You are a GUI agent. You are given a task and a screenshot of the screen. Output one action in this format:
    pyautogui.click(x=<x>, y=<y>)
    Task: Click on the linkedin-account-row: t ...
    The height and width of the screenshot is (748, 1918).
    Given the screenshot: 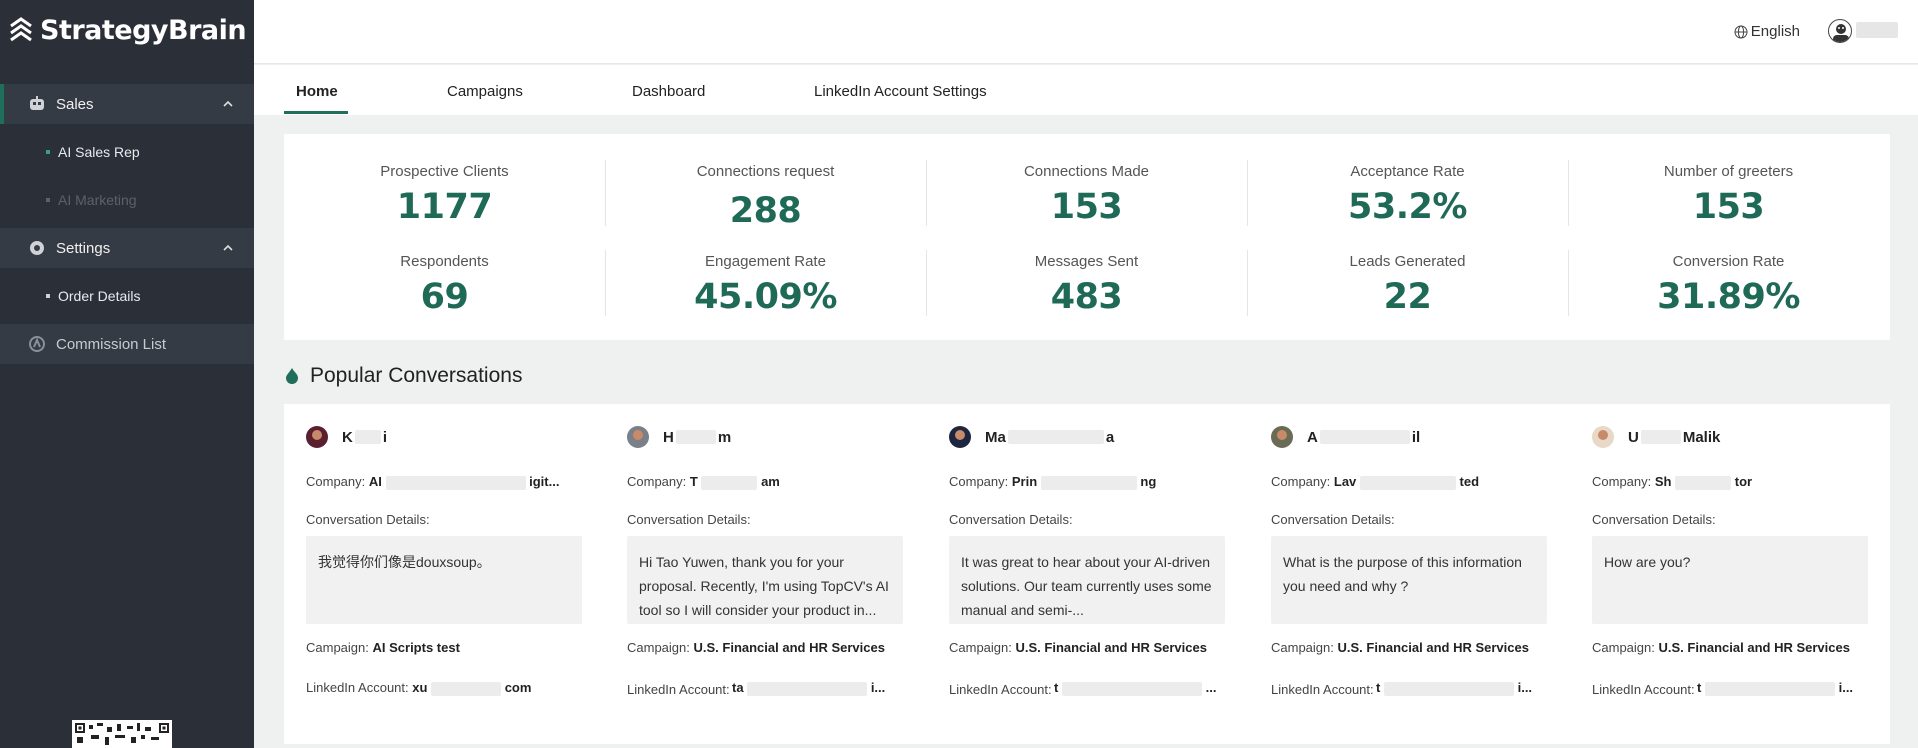 What is the action you would take?
    pyautogui.click(x=1139, y=688)
    